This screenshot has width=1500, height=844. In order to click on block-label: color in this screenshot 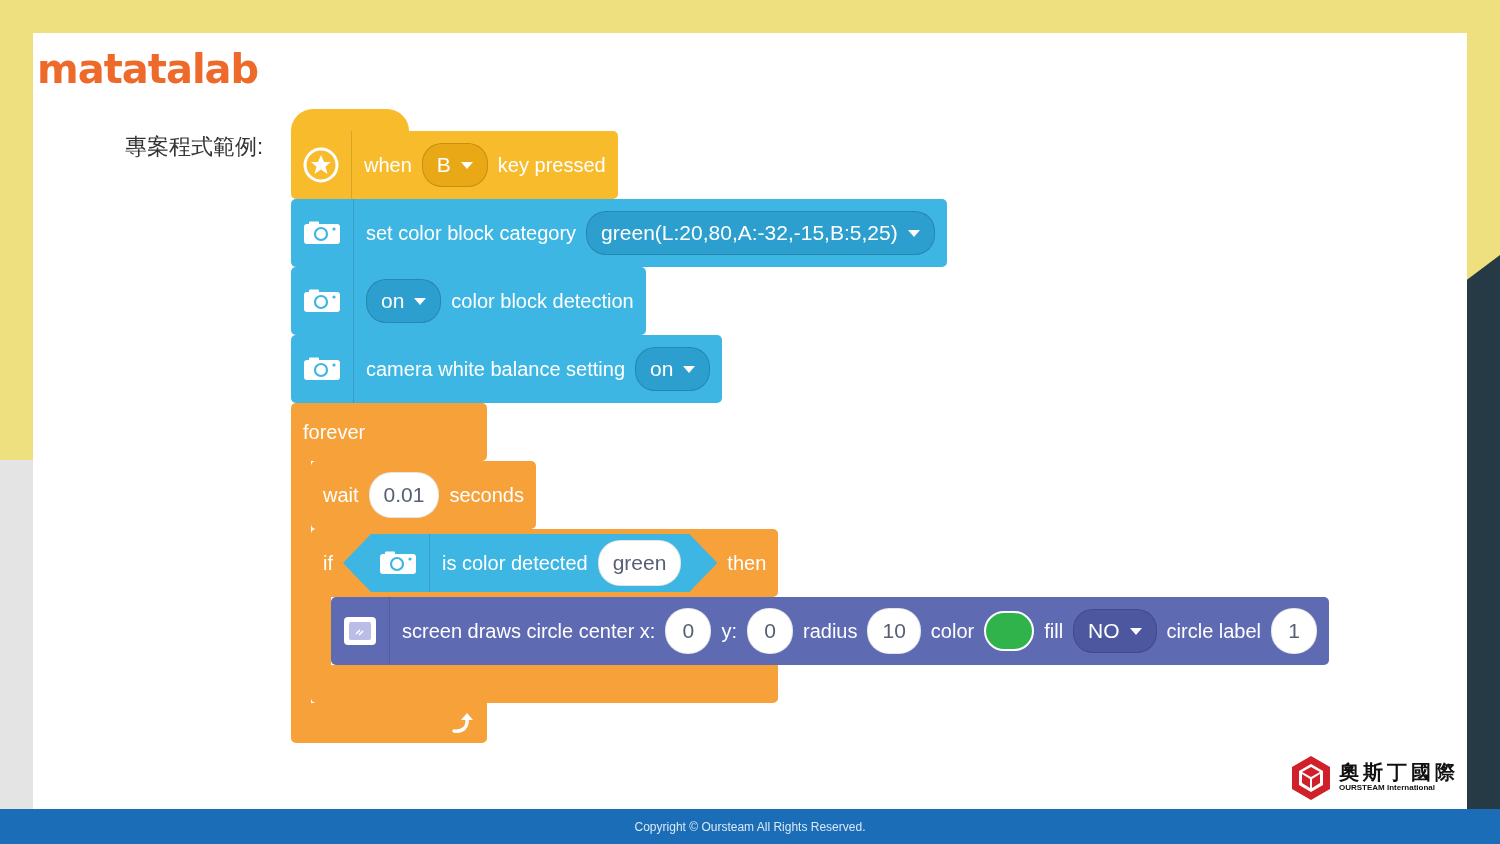, I will do `click(952, 631)`.